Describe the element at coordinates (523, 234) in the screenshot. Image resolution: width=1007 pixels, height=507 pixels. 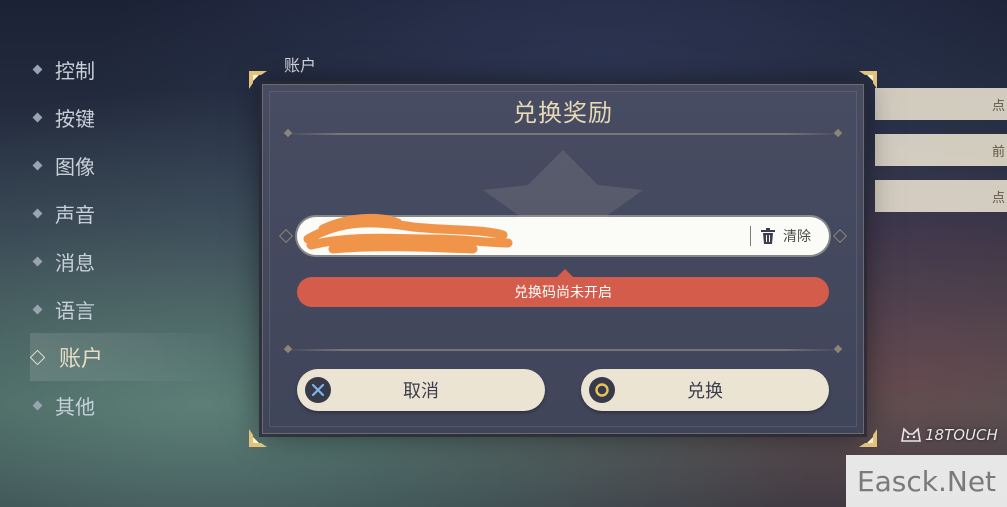
I see `redeem-code-value` at that location.